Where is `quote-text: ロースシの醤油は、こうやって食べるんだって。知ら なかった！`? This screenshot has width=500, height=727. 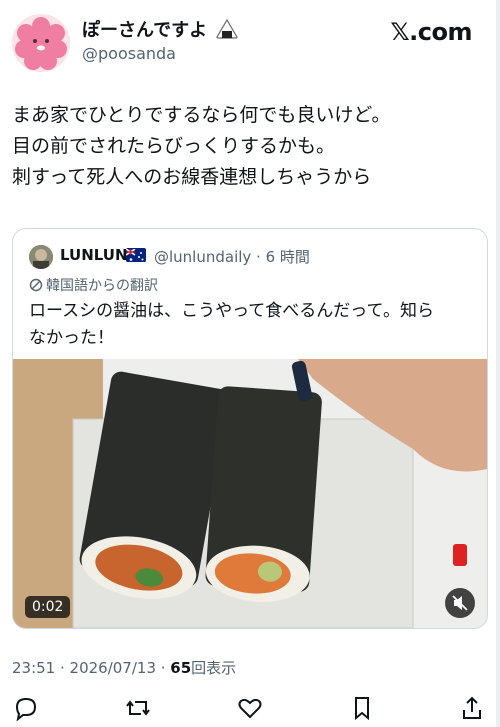
quote-text: ロースシの醤油は、こうやって食べるんだって。知ら なかった！ is located at coordinates (249, 325).